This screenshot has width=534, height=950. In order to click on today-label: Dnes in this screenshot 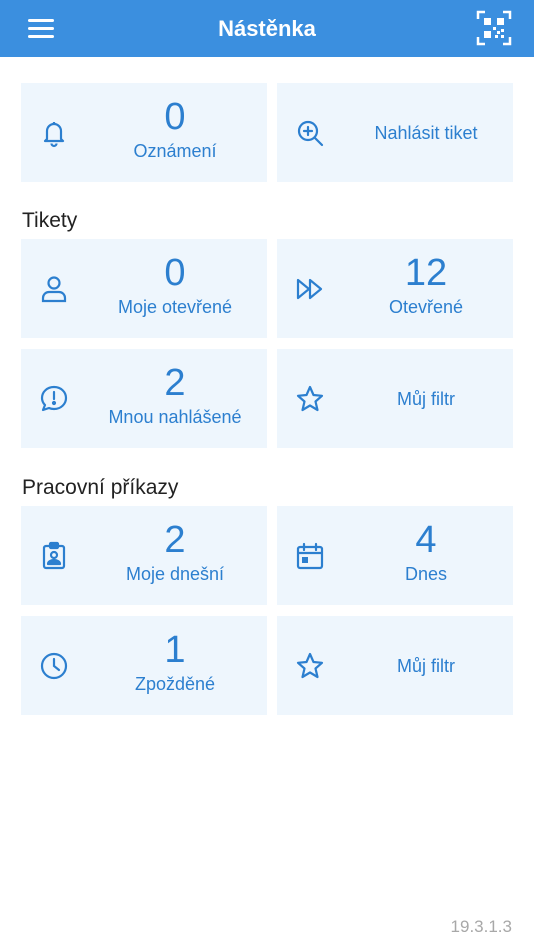, I will do `click(426, 574)`.